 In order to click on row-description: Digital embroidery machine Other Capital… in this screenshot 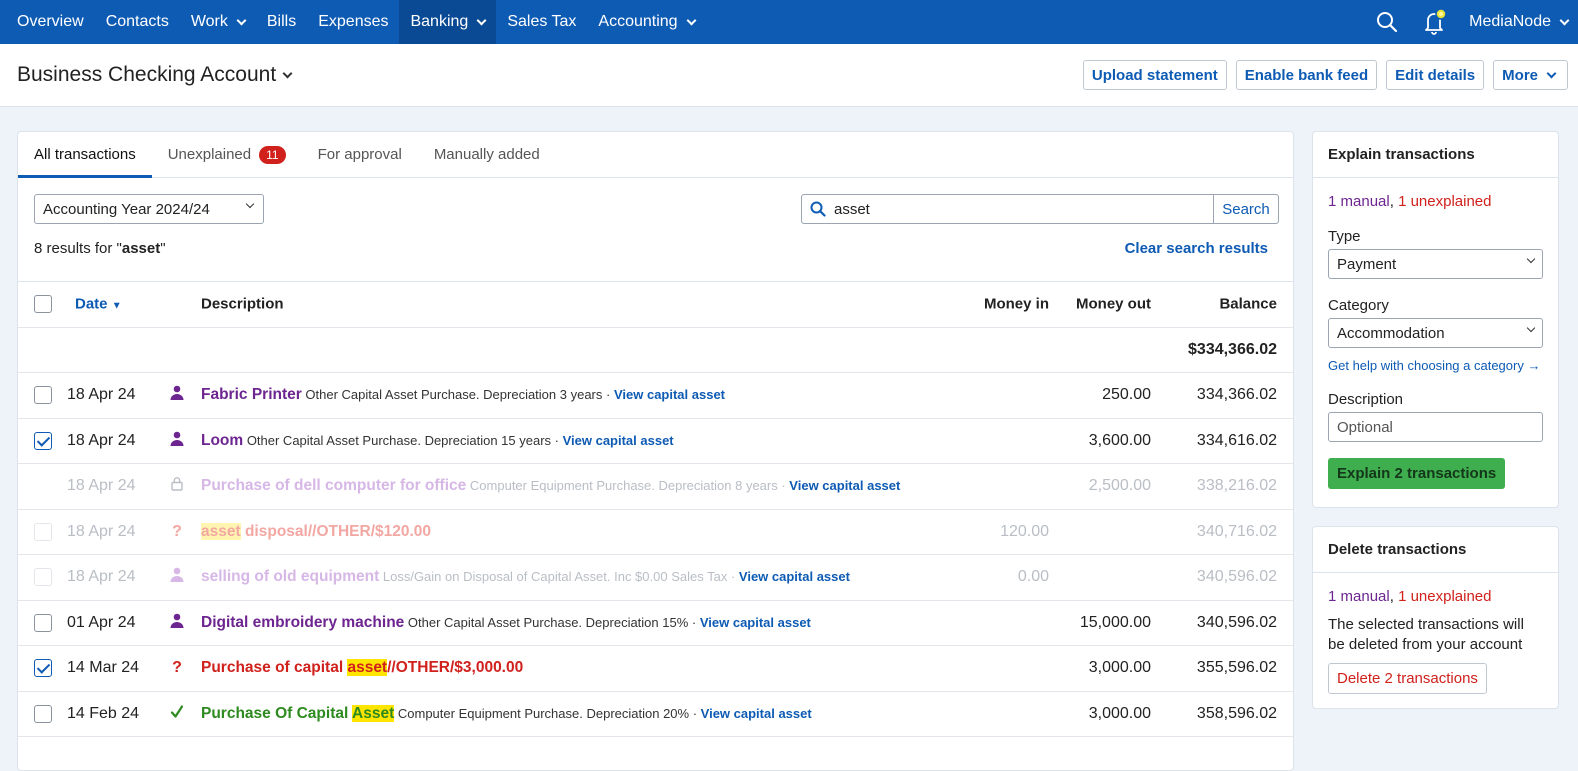, I will do `click(506, 623)`.